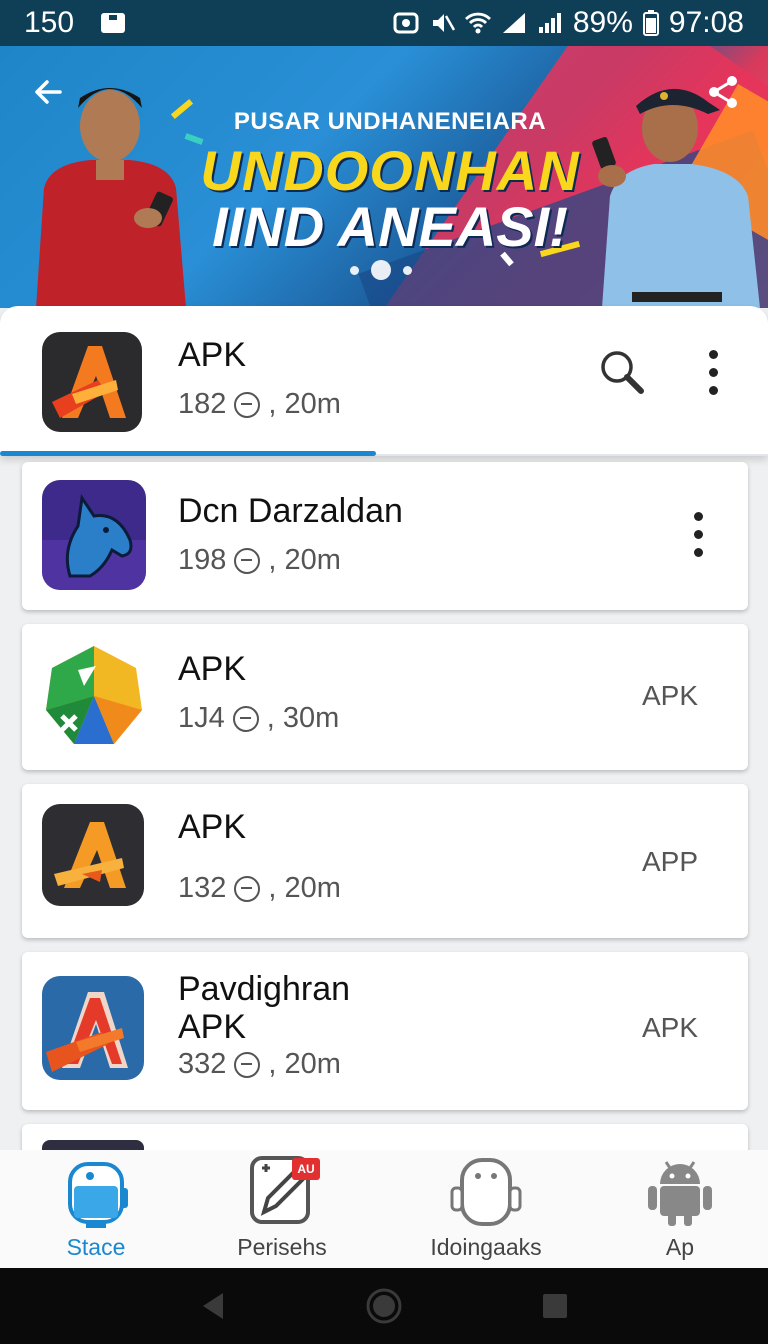 This screenshot has width=768, height=1344. I want to click on app-list-item: Pavdighran APK 332 , 20m APK, so click(385, 1031).